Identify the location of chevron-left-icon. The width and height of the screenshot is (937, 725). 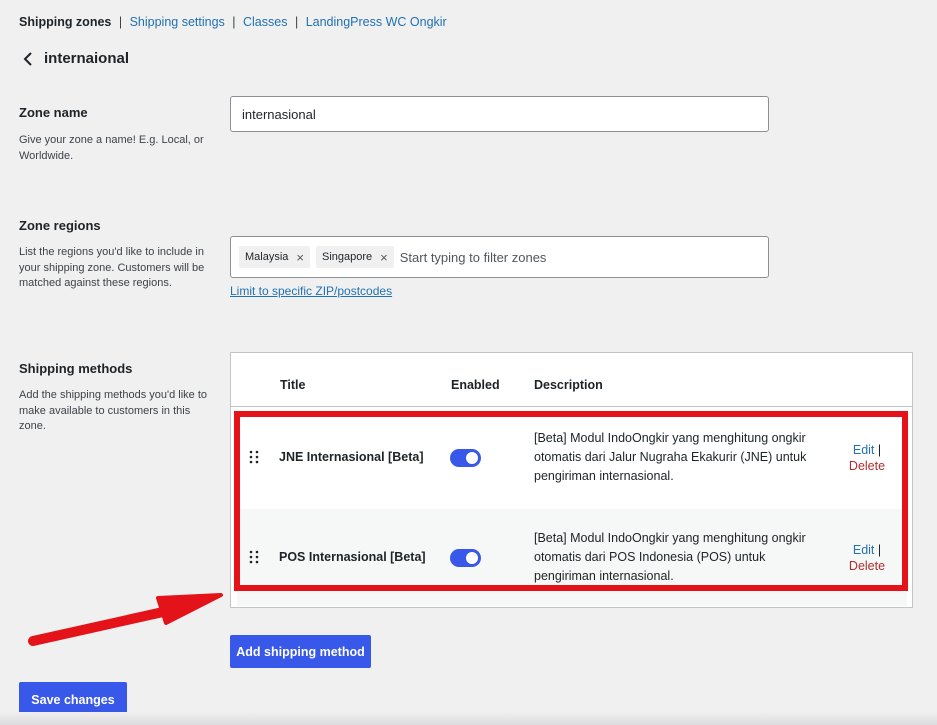
(28, 59).